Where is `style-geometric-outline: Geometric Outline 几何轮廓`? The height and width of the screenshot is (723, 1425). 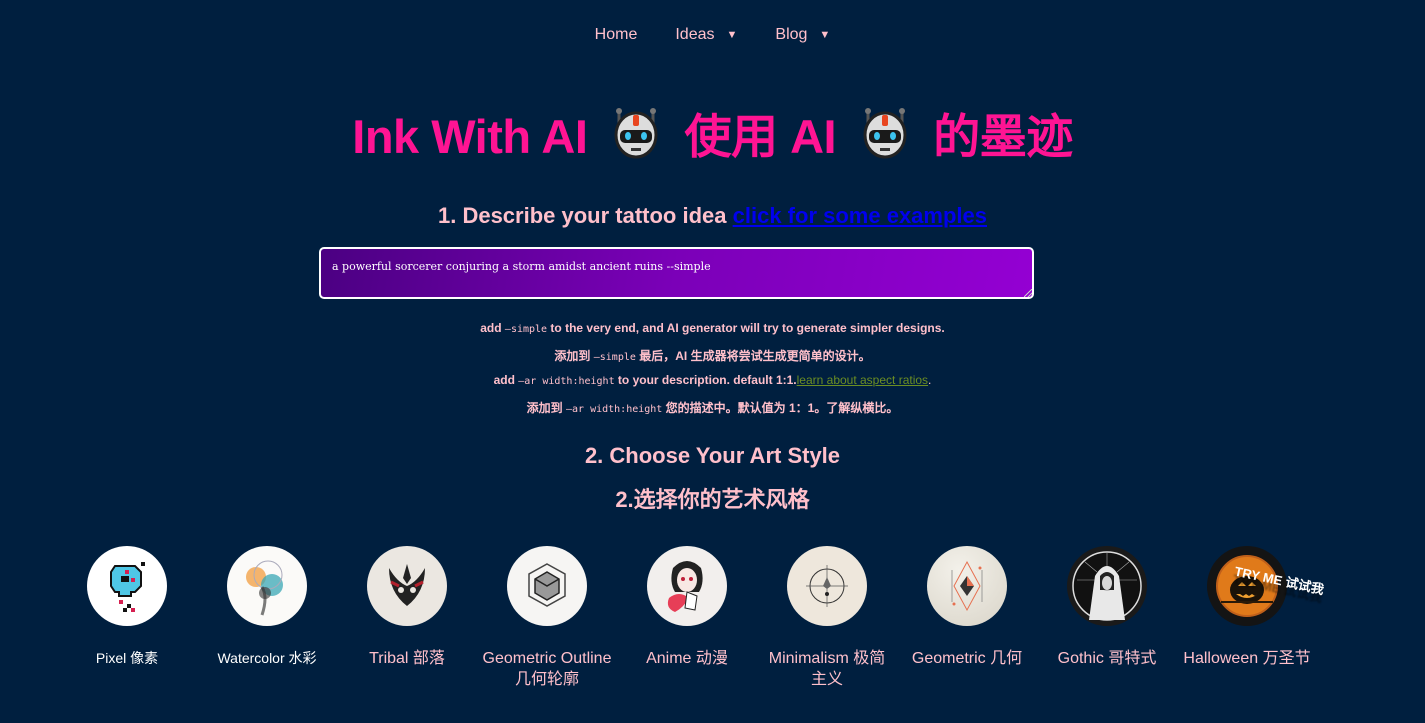
style-geometric-outline: Geometric Outline 几何轮廓 is located at coordinates (547, 618).